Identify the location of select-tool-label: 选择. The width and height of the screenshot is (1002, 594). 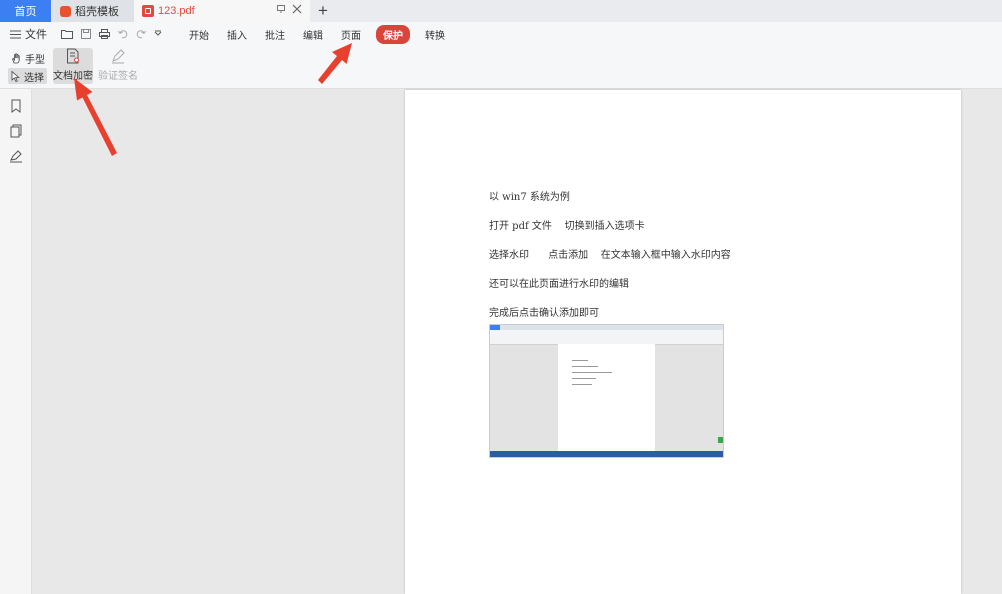
(34, 78).